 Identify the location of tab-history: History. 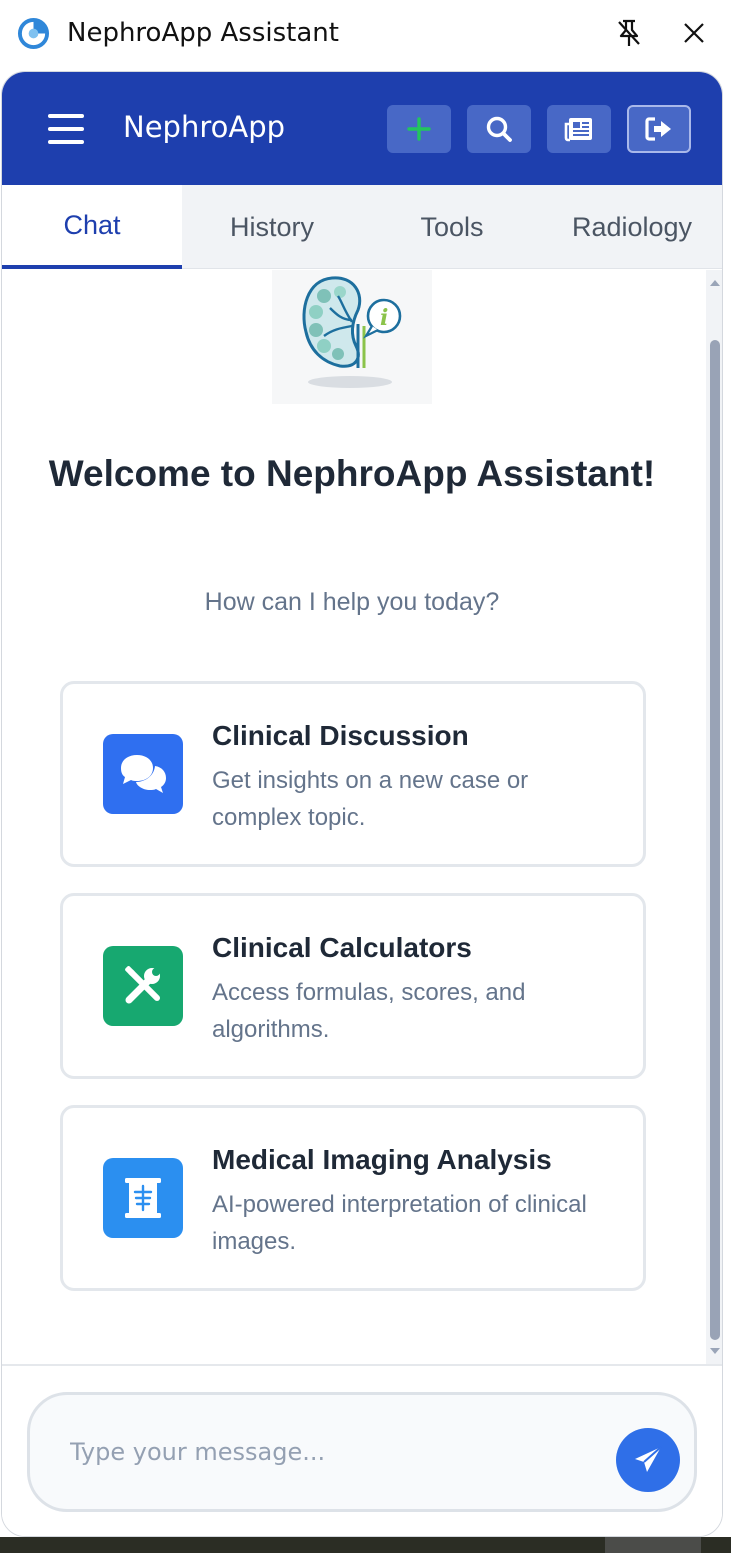
(272, 227).